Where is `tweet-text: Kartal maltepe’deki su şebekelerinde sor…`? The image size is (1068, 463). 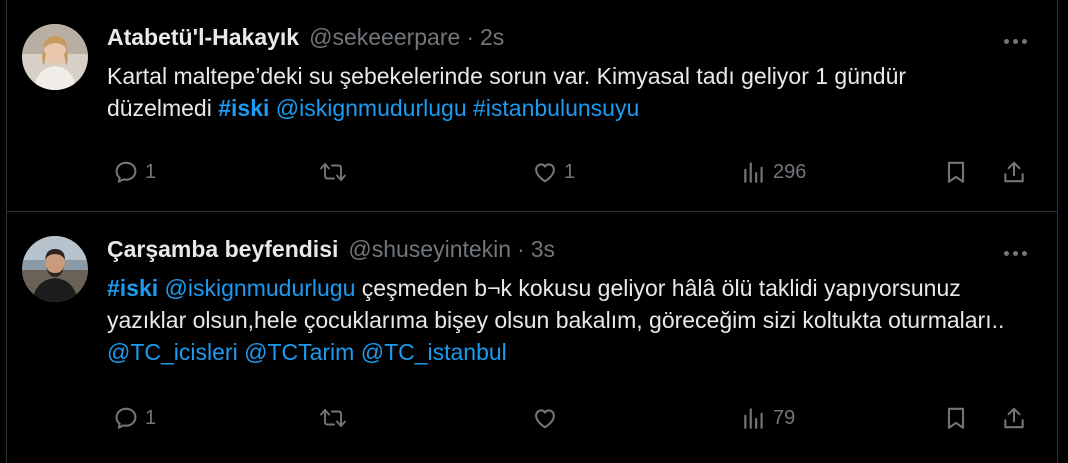 tweet-text: Kartal maltepe’deki su şebekelerinde sor… is located at coordinates (557, 92).